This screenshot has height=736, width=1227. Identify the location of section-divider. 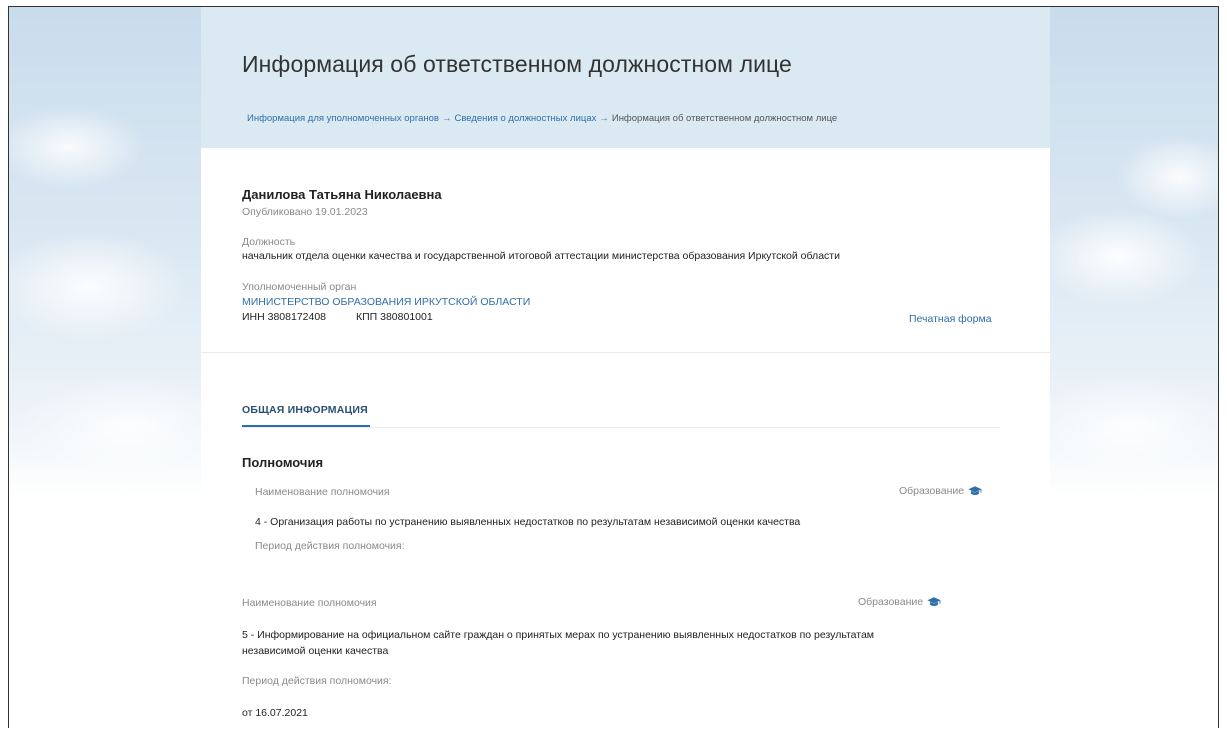
(625, 352).